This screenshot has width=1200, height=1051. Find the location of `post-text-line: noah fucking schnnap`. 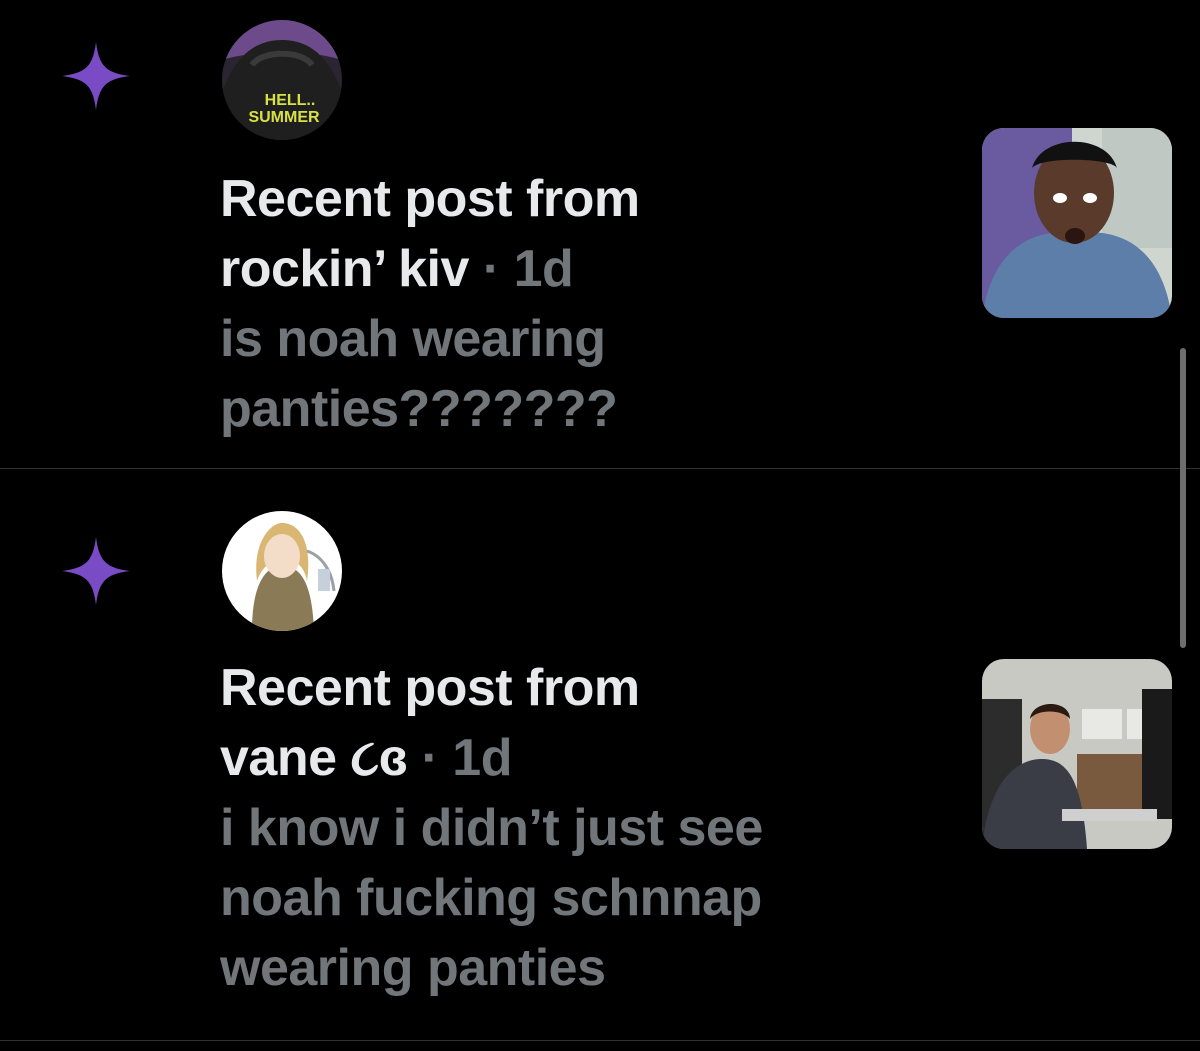

post-text-line: noah fucking schnnap is located at coordinates (491, 898).